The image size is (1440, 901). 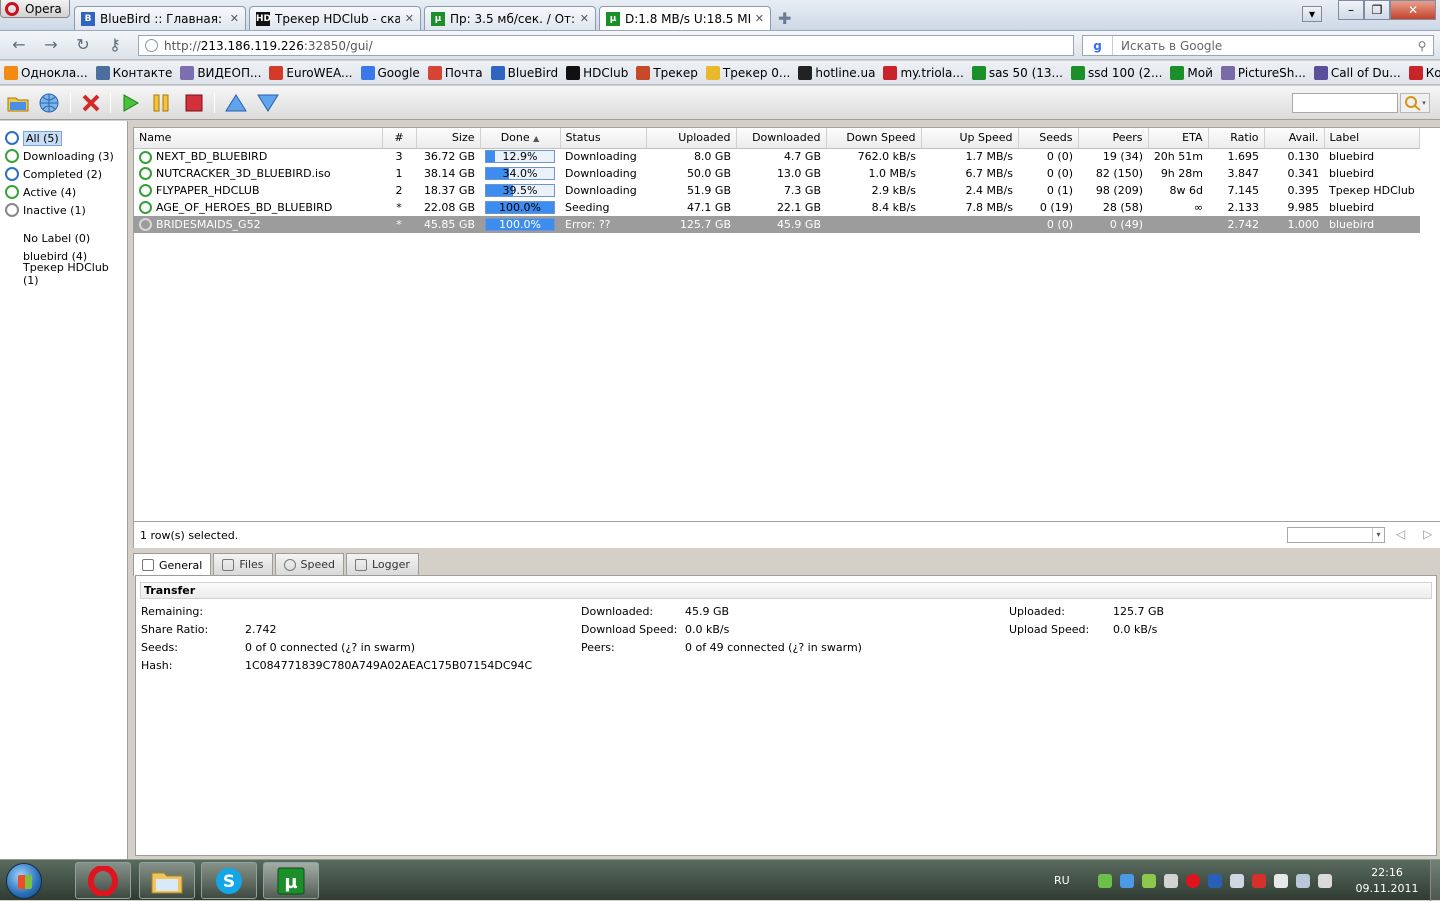 I want to click on category-active: Active (4), so click(x=63, y=192).